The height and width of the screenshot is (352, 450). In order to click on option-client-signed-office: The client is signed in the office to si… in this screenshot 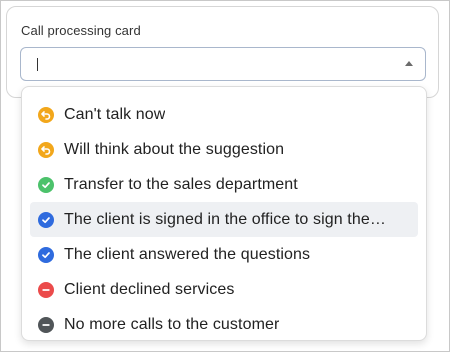, I will do `click(224, 219)`.